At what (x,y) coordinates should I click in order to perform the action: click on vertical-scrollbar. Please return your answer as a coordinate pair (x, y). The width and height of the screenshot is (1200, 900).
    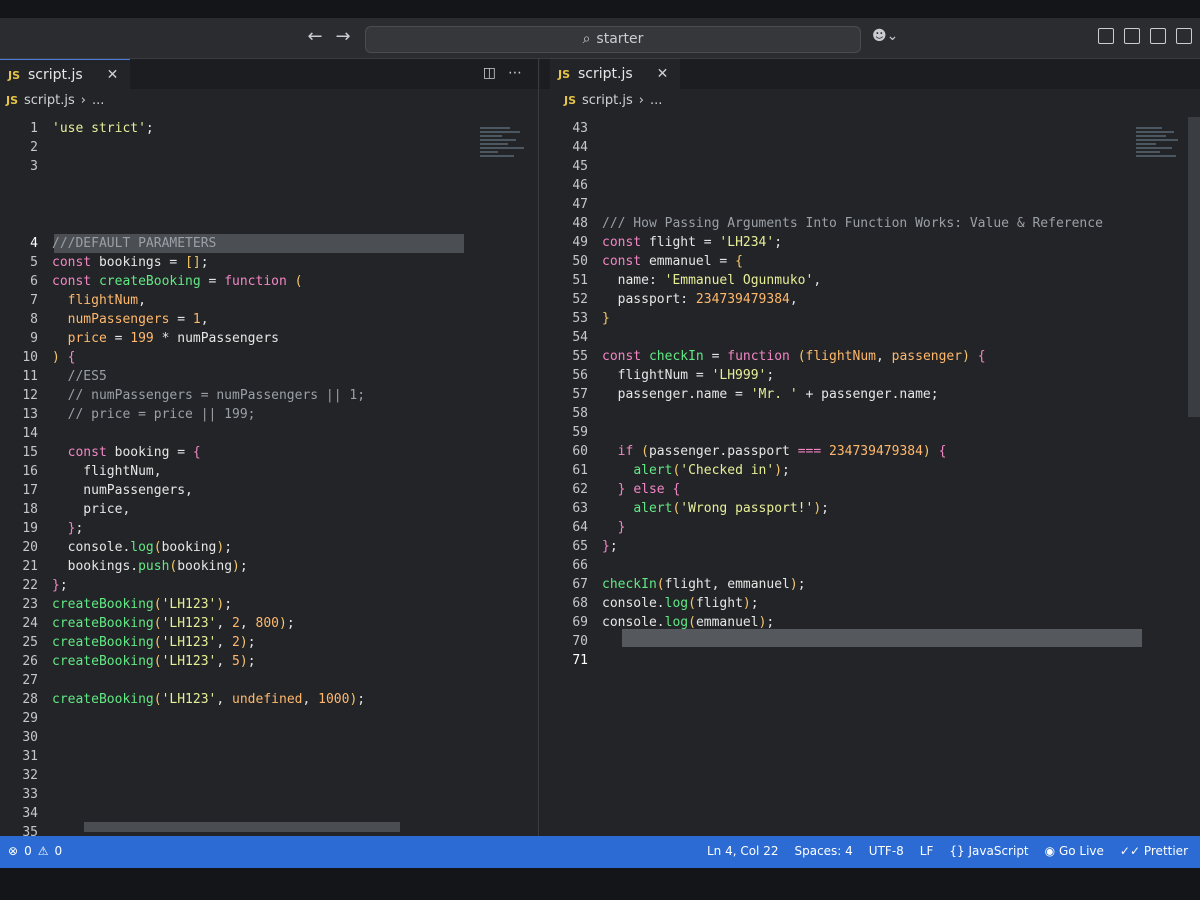
    Looking at the image, I should click on (1194, 267).